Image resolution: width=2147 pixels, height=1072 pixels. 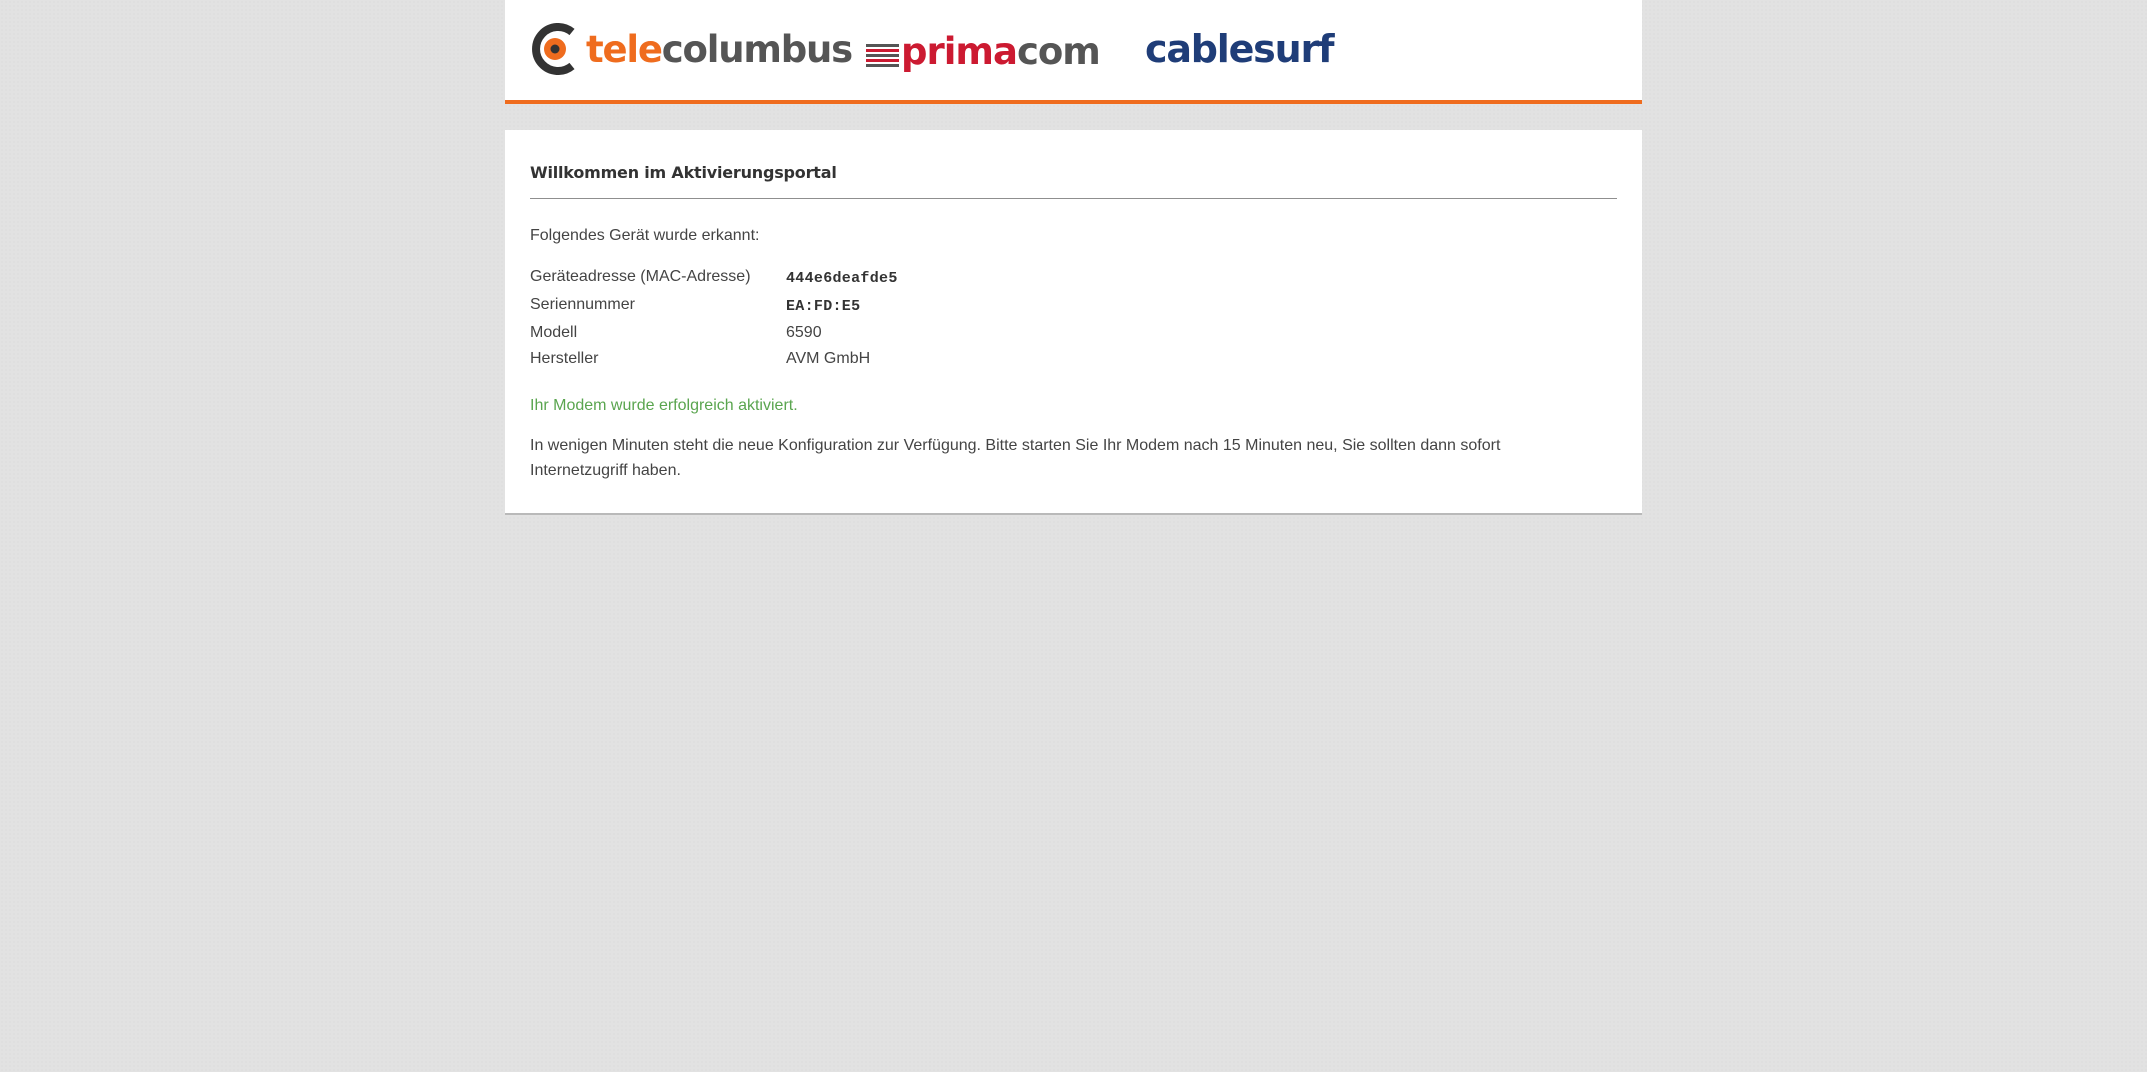 What do you see at coordinates (564, 358) in the screenshot?
I see `manufacturer-label: Hersteller` at bounding box center [564, 358].